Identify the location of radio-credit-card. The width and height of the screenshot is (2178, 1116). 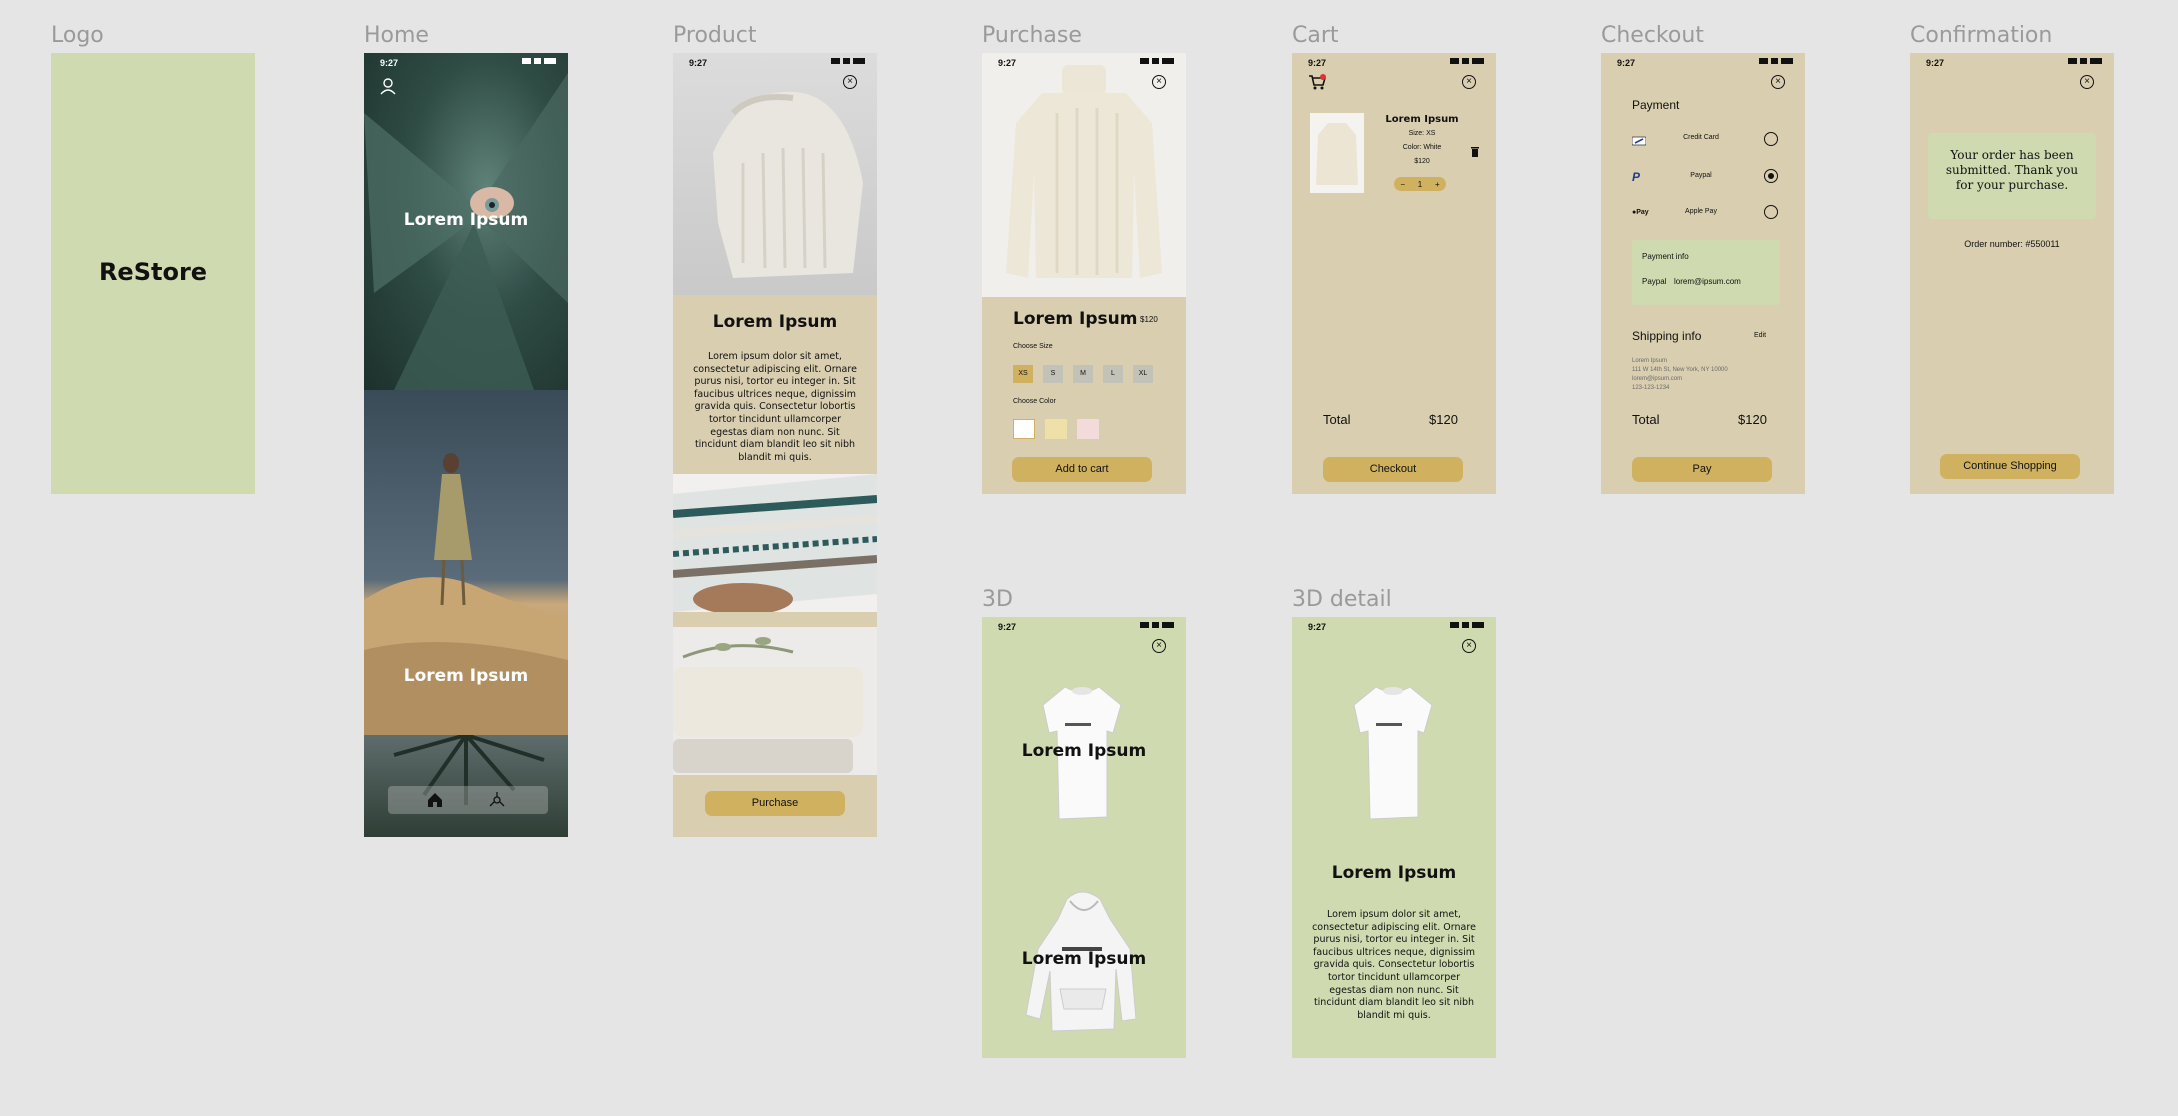
(1771, 139).